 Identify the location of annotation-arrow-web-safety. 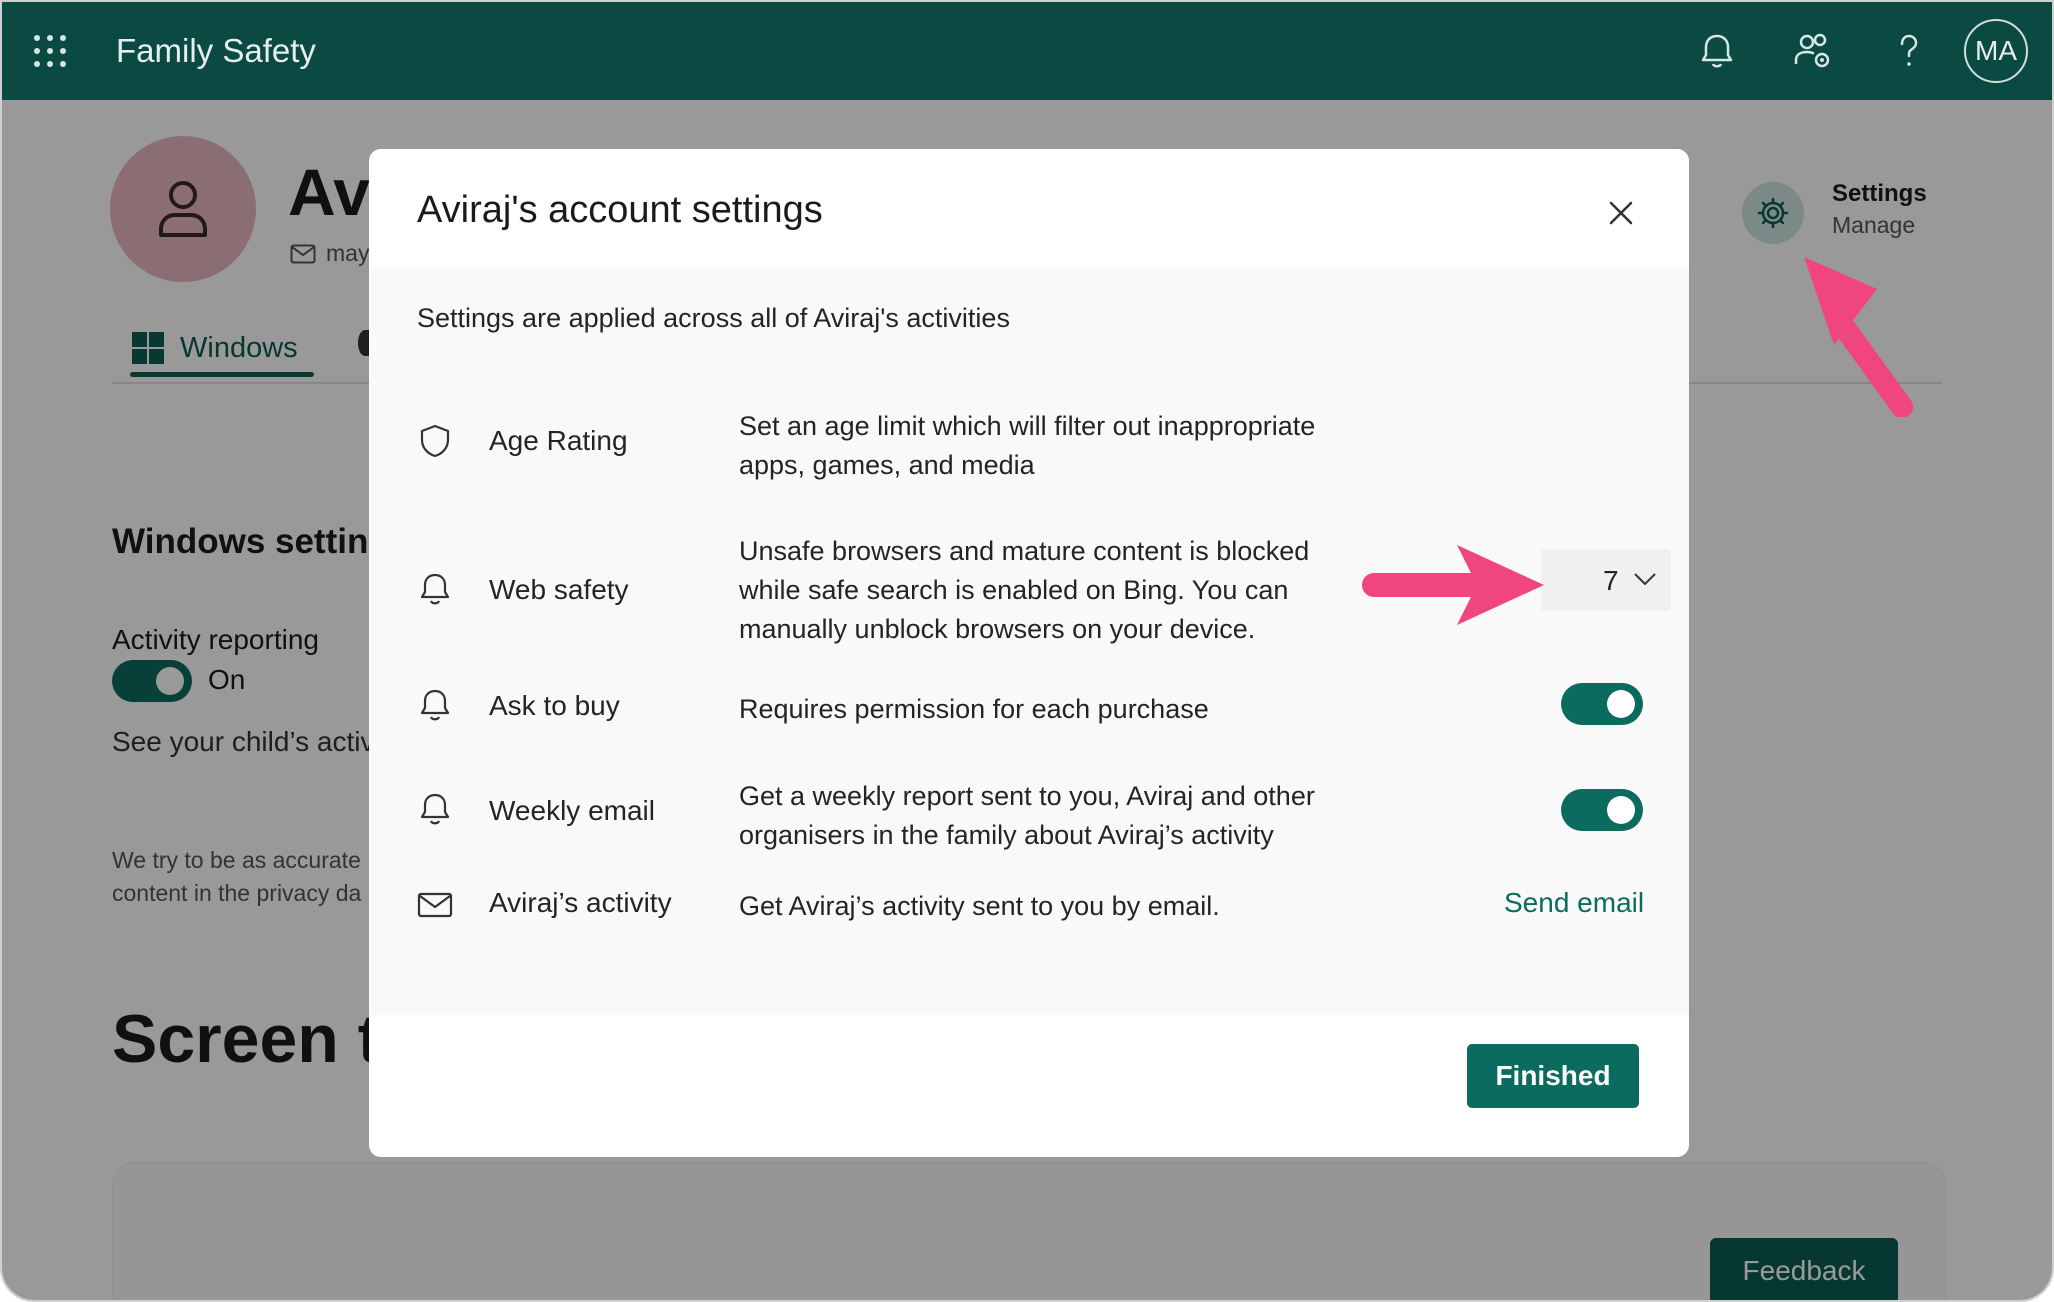
(1453, 585).